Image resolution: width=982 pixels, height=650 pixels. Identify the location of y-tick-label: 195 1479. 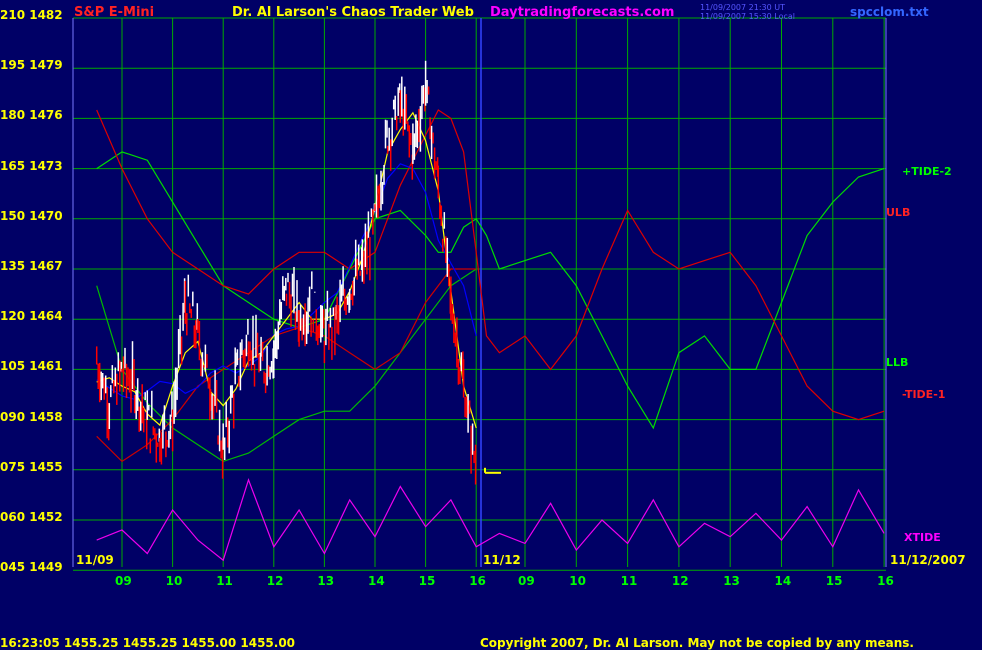
(31, 65).